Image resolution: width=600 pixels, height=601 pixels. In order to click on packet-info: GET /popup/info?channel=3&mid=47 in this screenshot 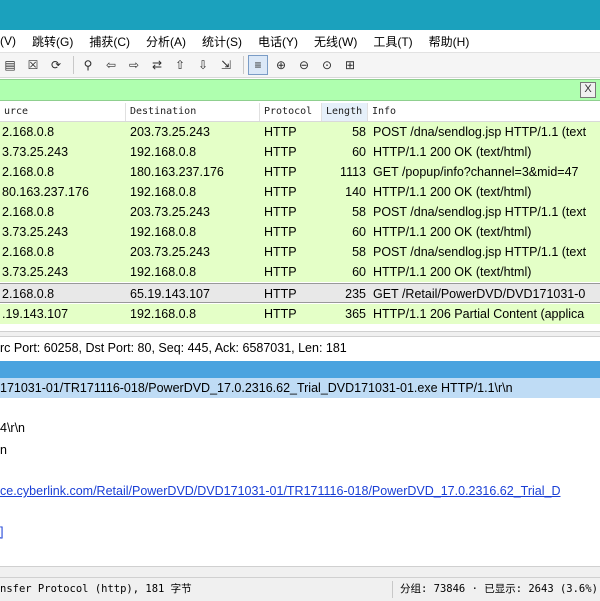, I will do `click(476, 172)`.